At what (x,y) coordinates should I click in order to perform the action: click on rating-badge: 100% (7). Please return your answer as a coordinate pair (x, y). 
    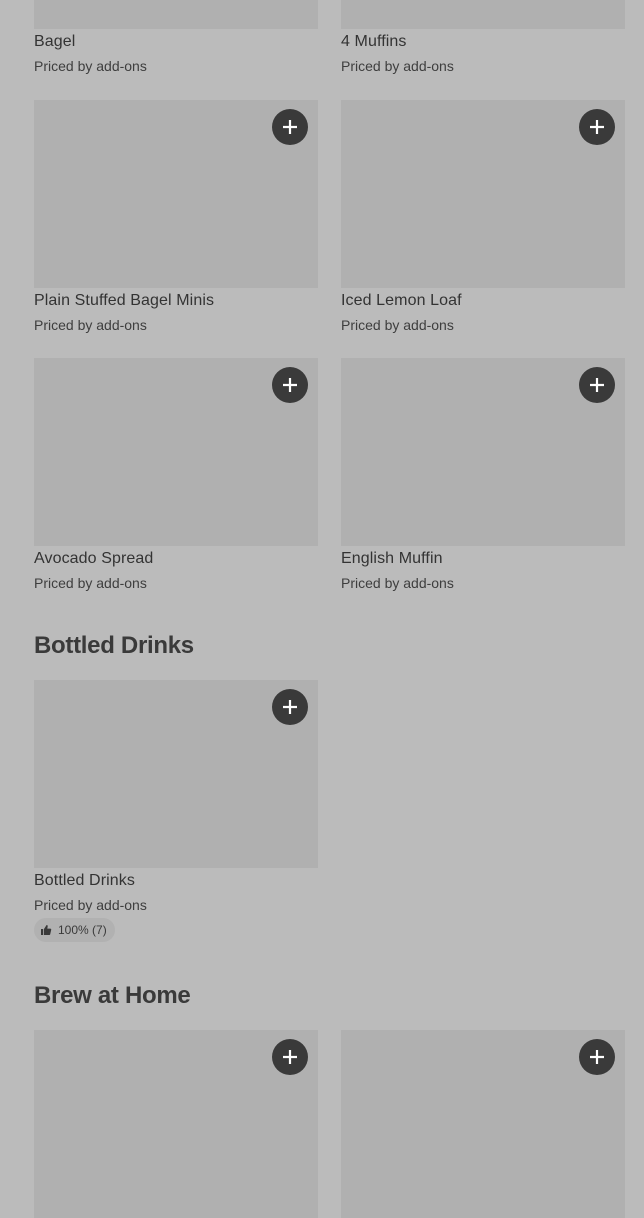
    Looking at the image, I should click on (74, 930).